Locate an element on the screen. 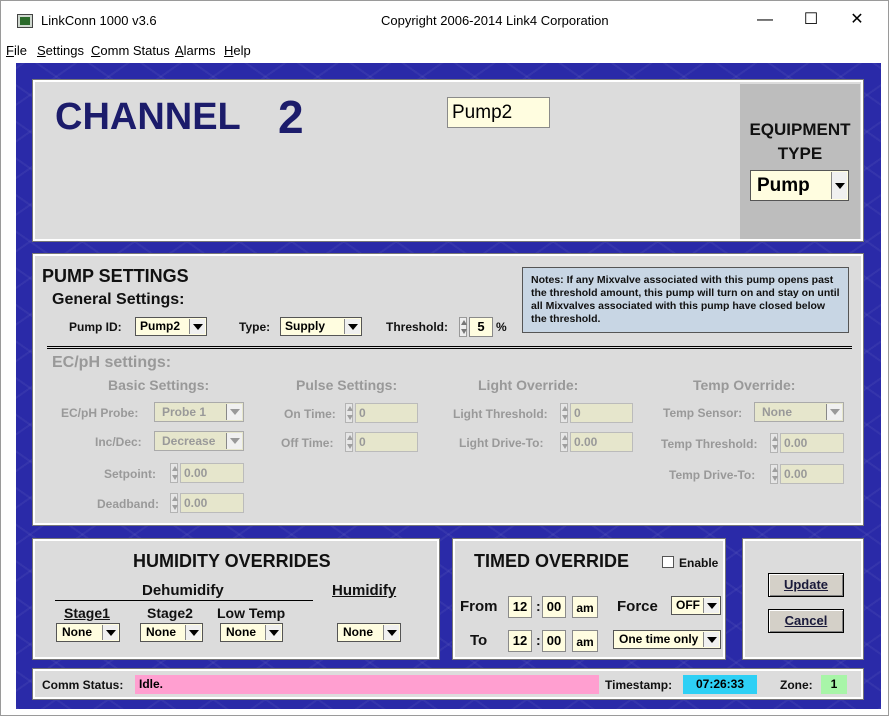  equipment-type-value: Pump is located at coordinates (783, 185).